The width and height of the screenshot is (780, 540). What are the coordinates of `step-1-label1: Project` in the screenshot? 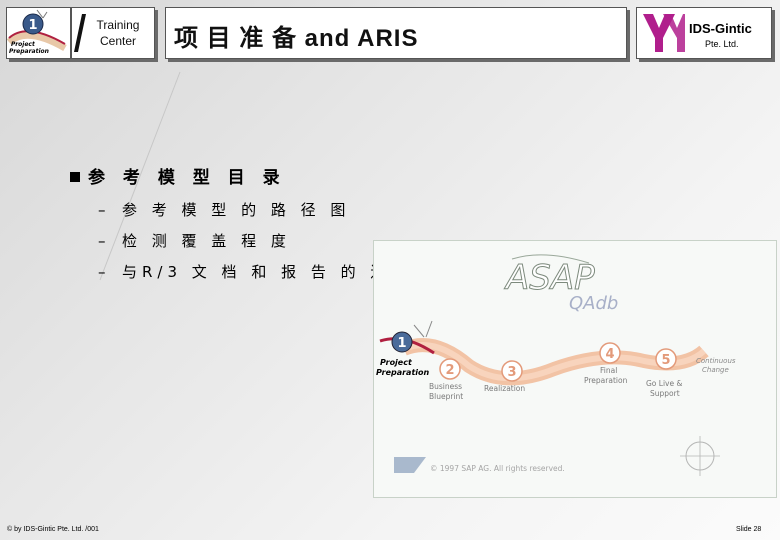 It's located at (396, 362).